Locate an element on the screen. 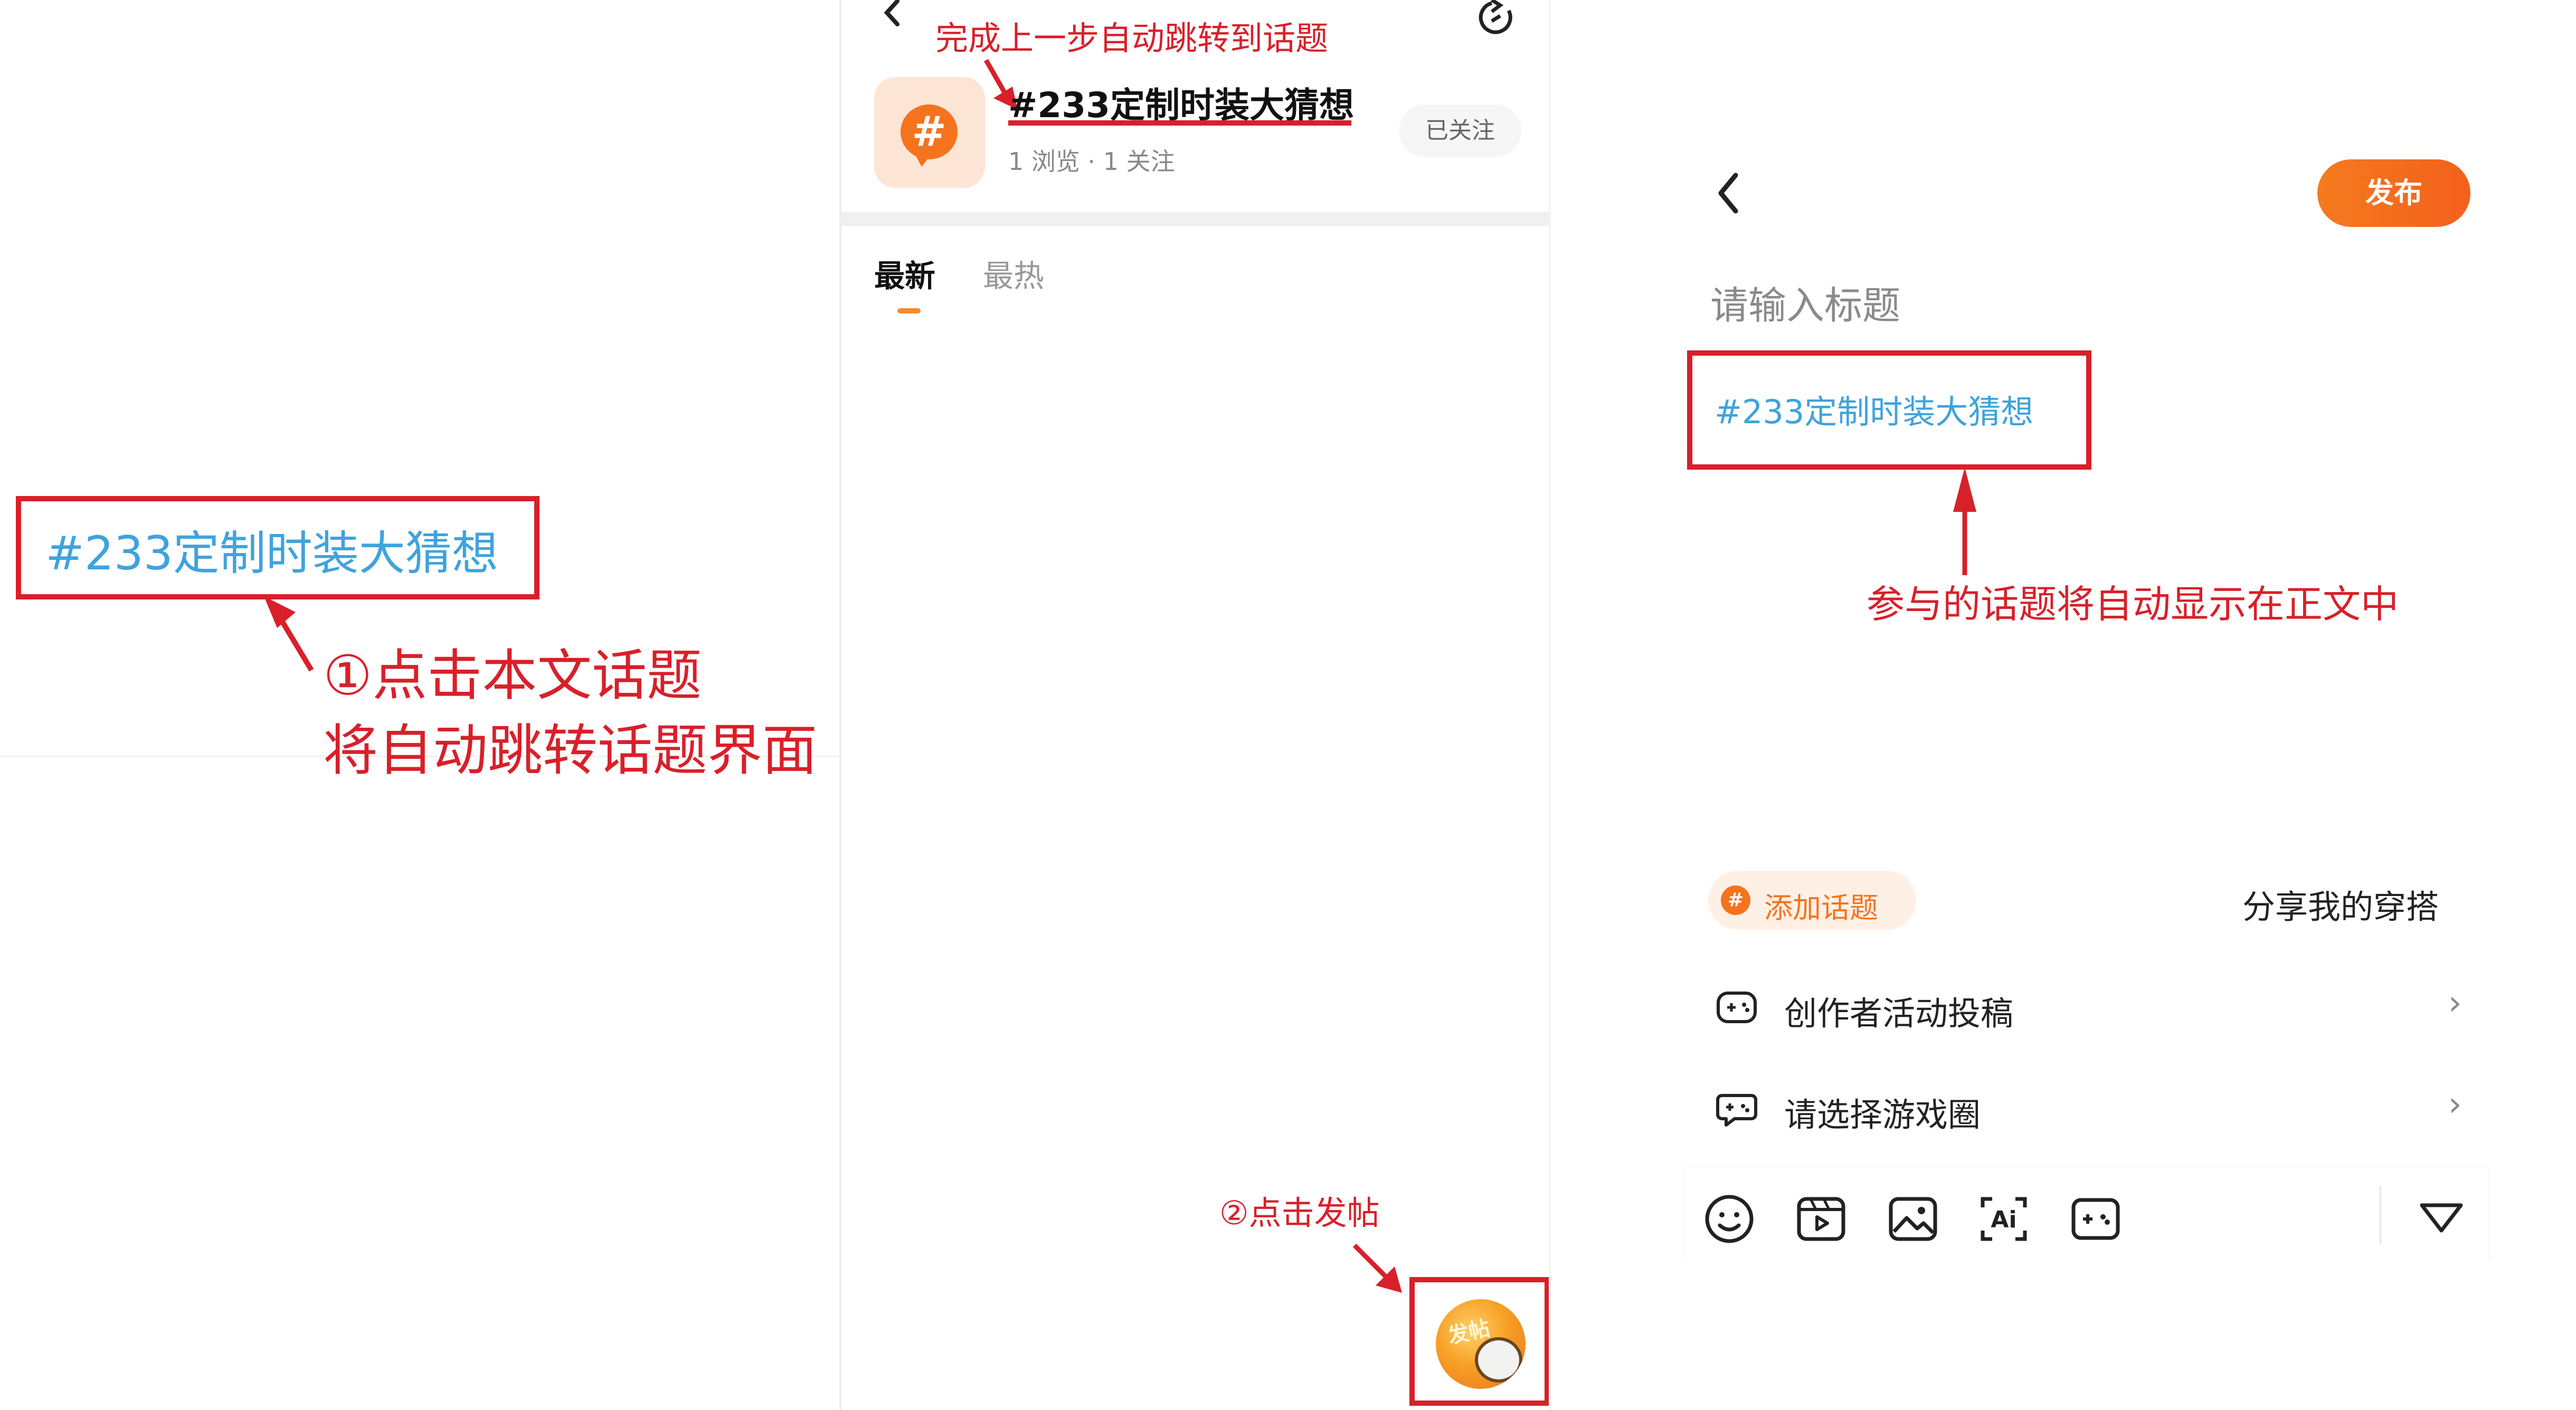  image-icon is located at coordinates (1913, 1219).